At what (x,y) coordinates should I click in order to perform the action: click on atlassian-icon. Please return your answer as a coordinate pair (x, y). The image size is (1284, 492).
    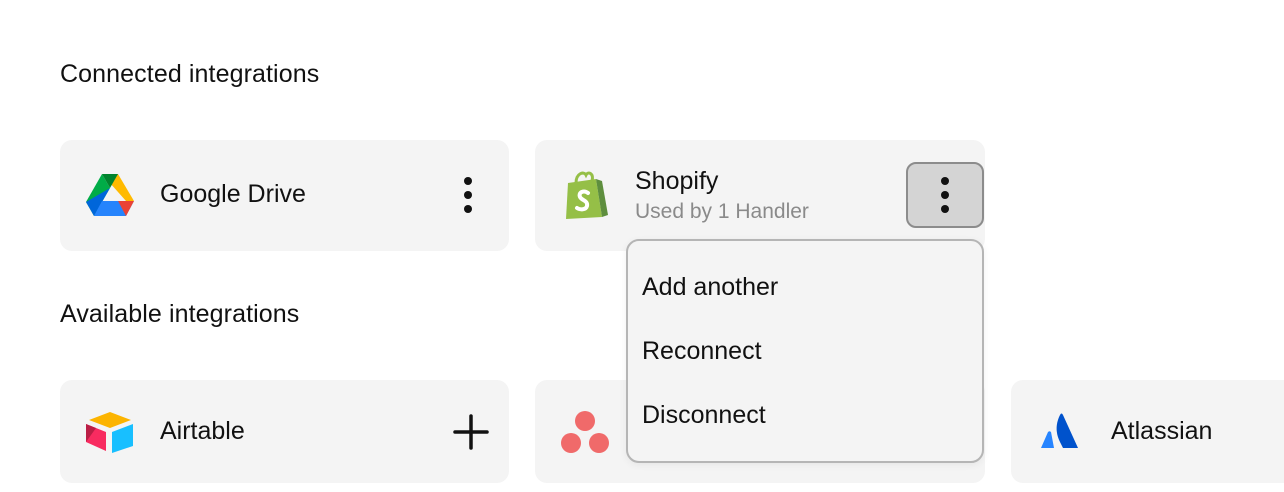
    Looking at the image, I should click on (1061, 432).